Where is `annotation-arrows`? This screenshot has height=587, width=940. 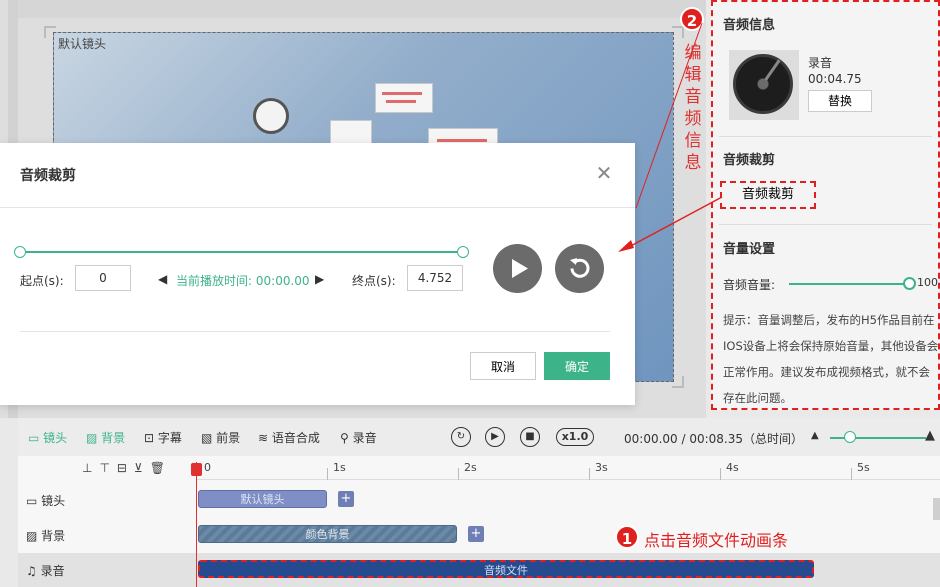 annotation-arrows is located at coordinates (670, 137).